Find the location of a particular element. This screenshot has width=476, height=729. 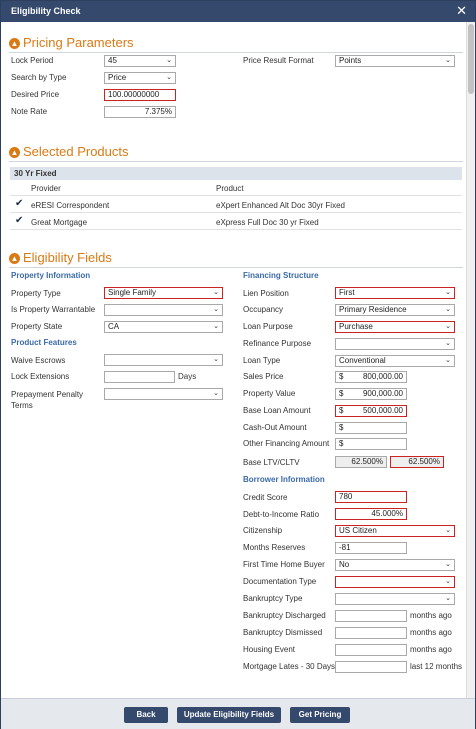

refinance-purpose-label: Refinance Purpose is located at coordinates (277, 343).